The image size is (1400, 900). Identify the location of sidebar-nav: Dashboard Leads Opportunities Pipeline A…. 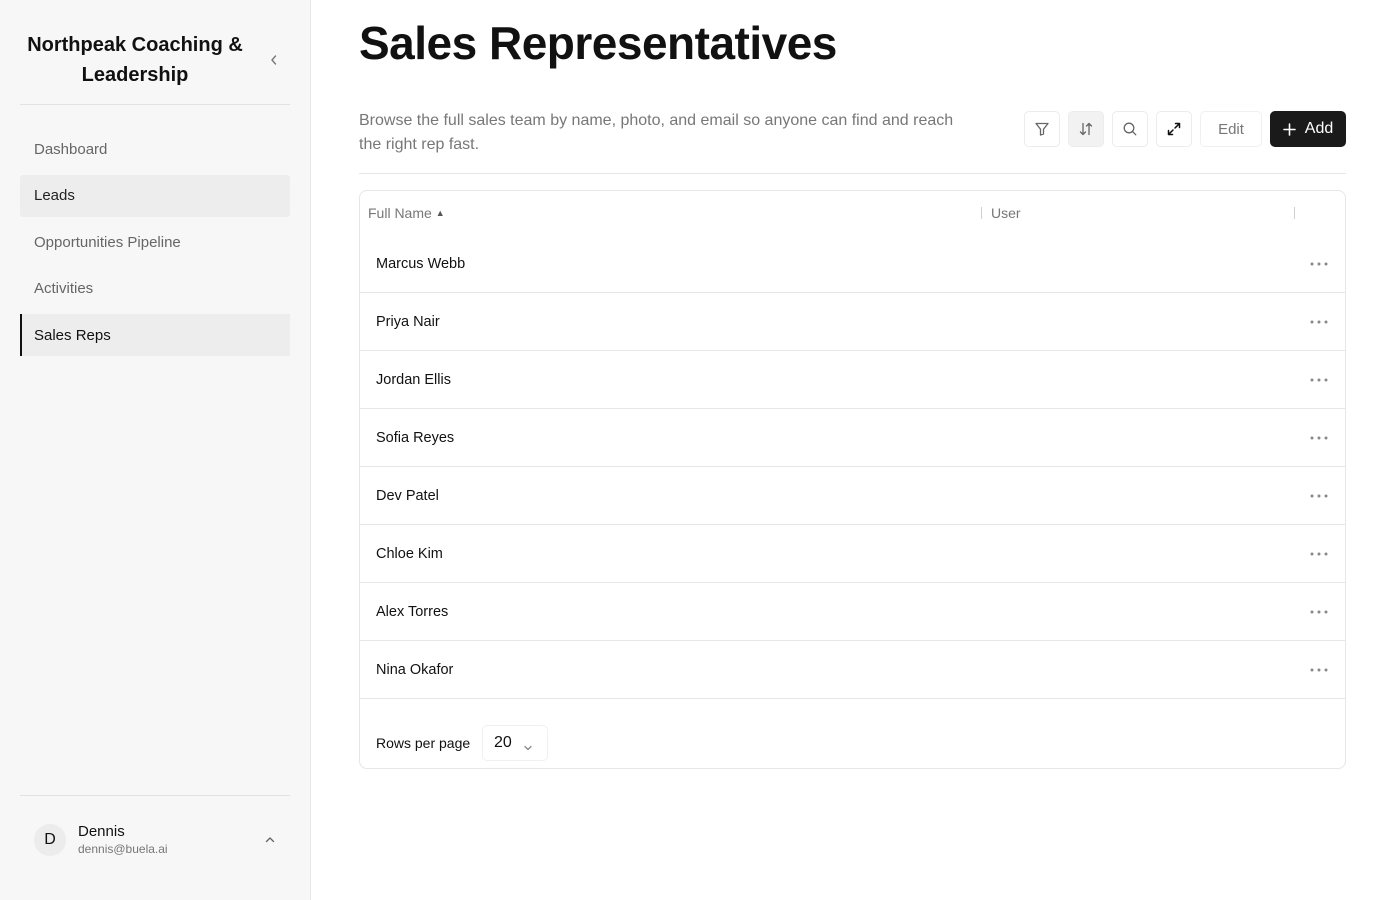
(155, 244).